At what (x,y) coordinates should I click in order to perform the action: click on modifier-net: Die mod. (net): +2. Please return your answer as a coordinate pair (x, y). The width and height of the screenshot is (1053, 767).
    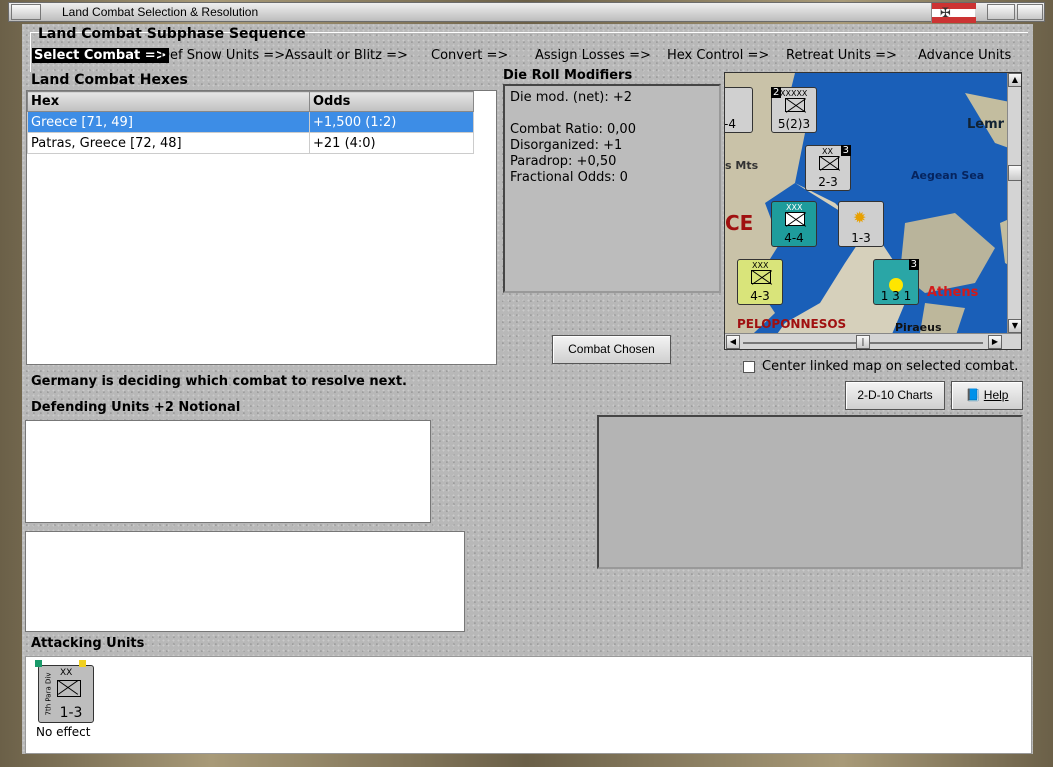
    Looking at the image, I should click on (571, 97).